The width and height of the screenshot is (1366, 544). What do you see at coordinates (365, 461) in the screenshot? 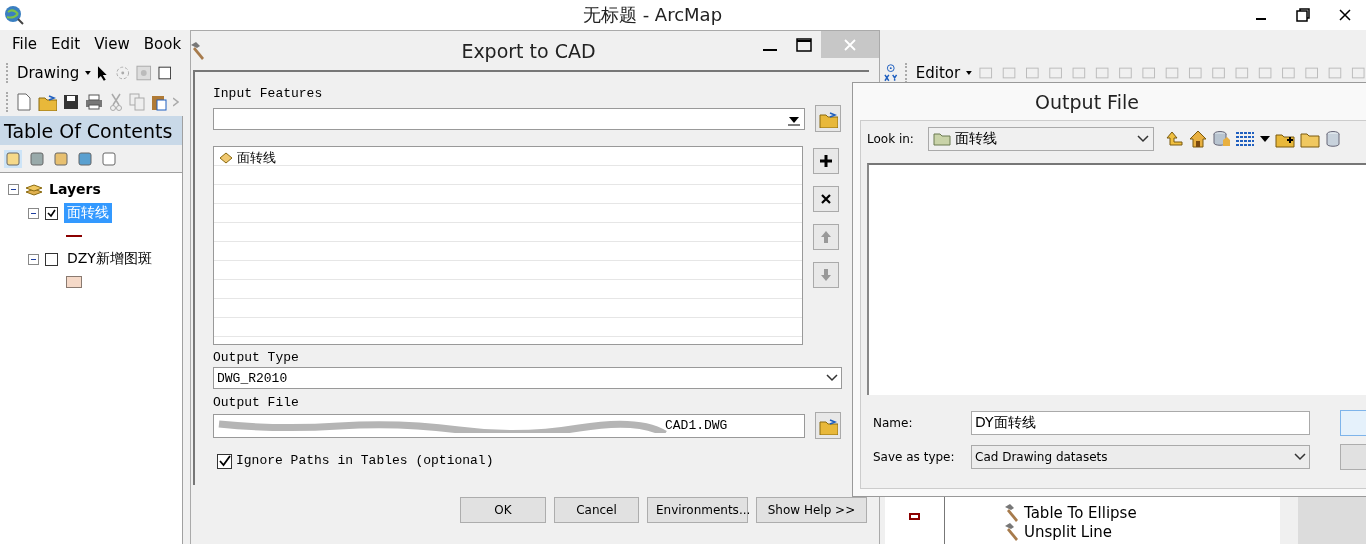
I see `checkbox-label: Ignore Paths in Tables (optional)` at bounding box center [365, 461].